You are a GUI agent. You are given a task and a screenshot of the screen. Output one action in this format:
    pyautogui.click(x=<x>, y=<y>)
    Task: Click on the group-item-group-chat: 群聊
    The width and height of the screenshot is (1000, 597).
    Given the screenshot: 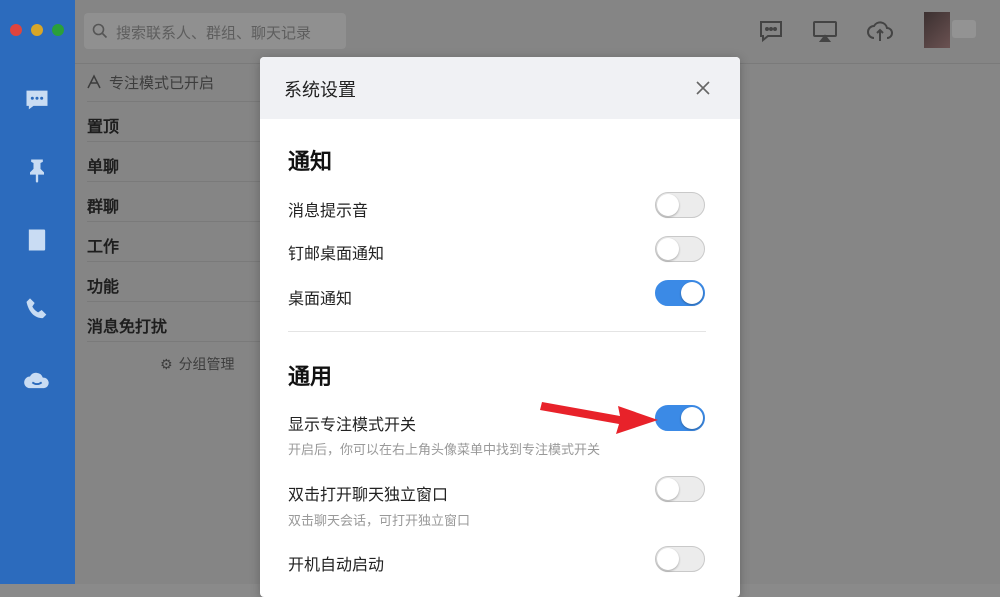 What is the action you would take?
    pyautogui.click(x=103, y=205)
    